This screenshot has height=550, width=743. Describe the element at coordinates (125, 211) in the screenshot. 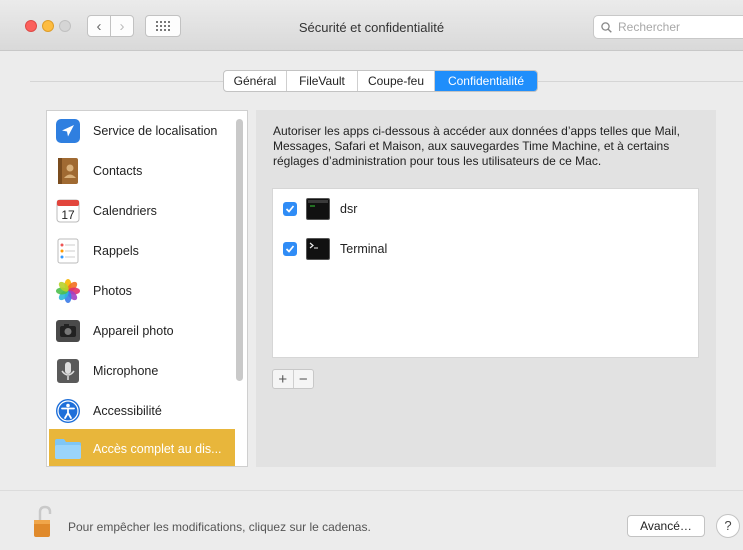

I see `sidebar-item-label: Calendriers` at that location.